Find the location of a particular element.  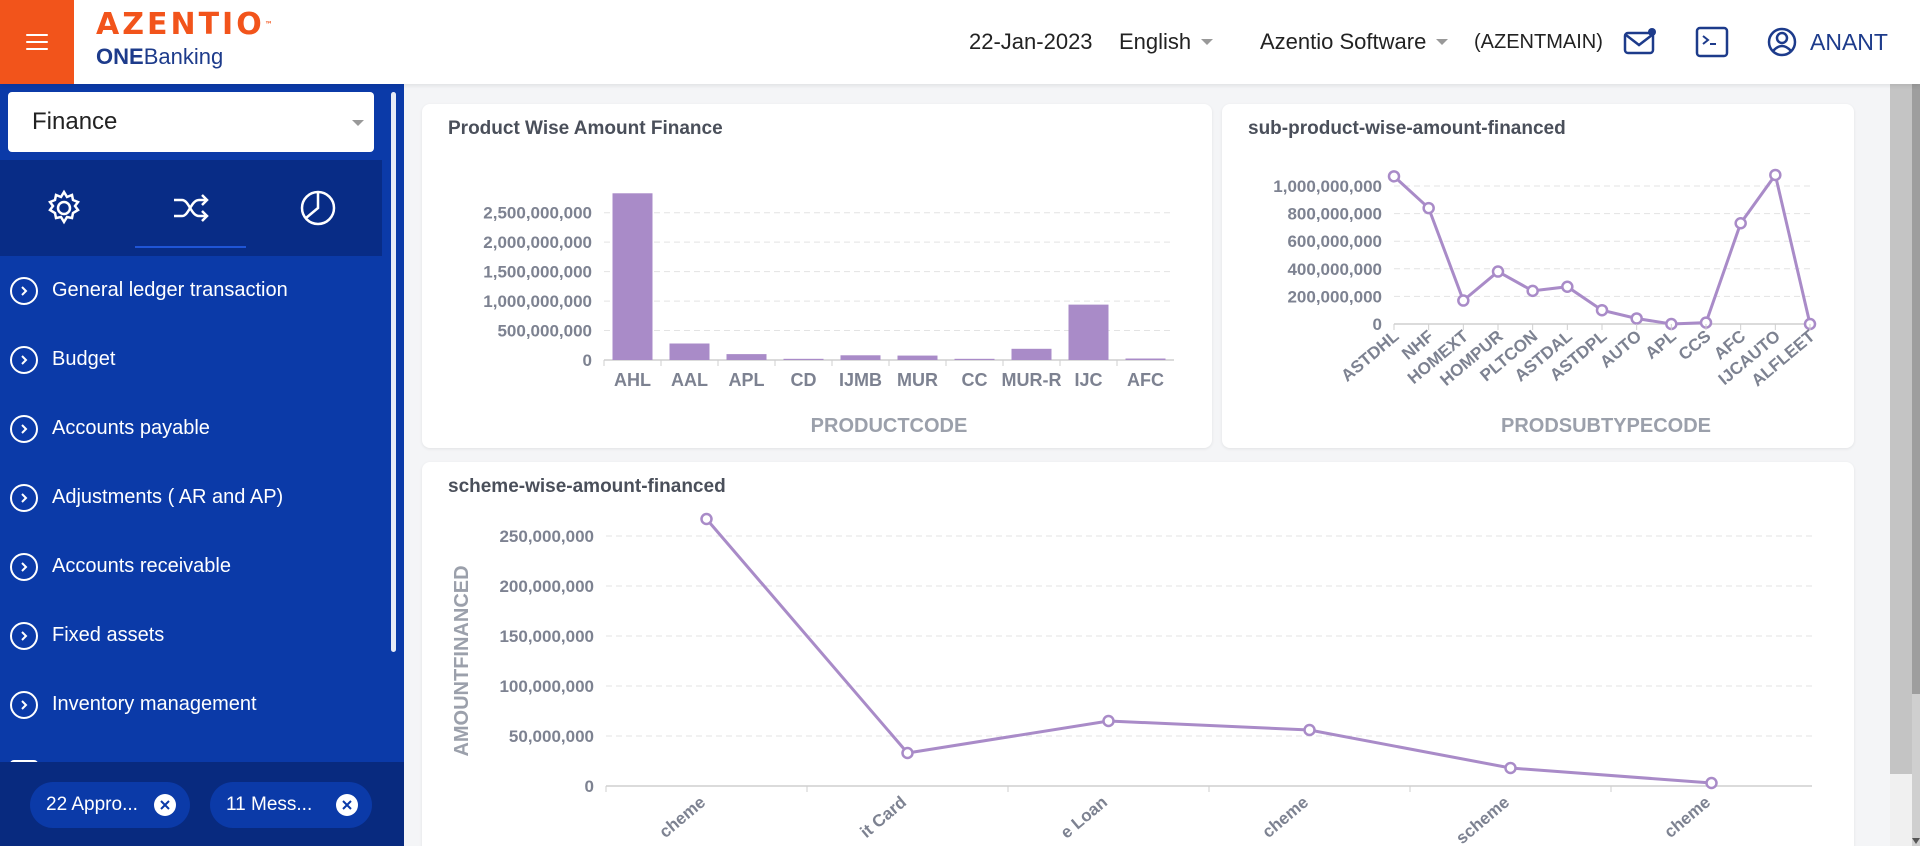

mail-notification-icon is located at coordinates (1639, 41).